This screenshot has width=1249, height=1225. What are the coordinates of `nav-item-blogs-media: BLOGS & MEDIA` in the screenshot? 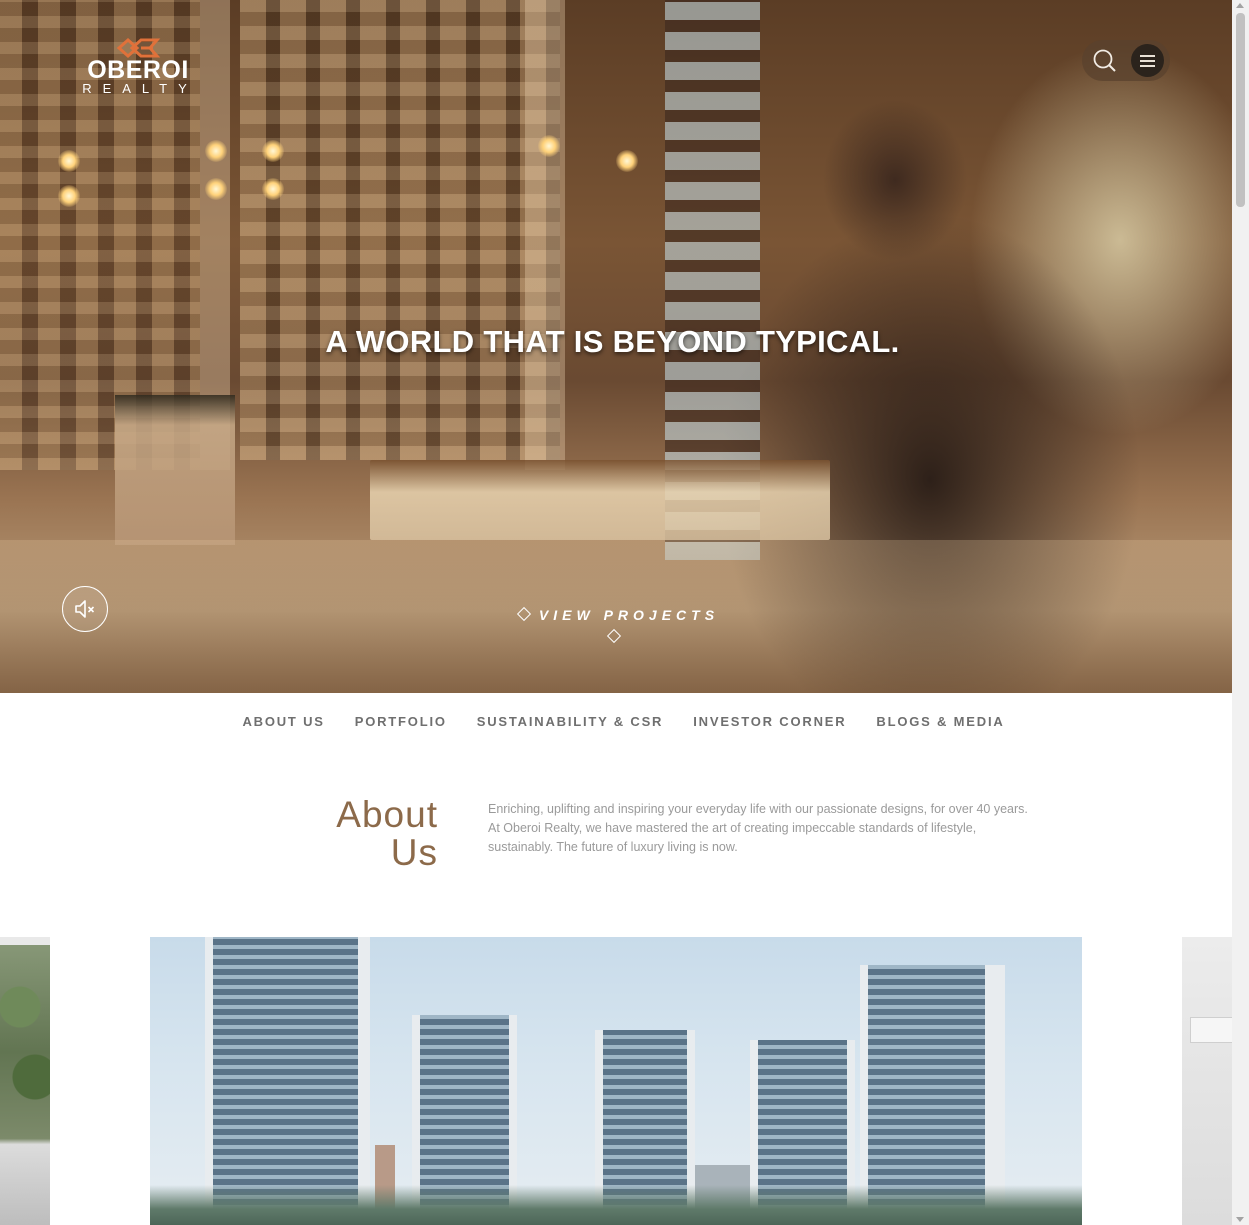 It's located at (940, 721).